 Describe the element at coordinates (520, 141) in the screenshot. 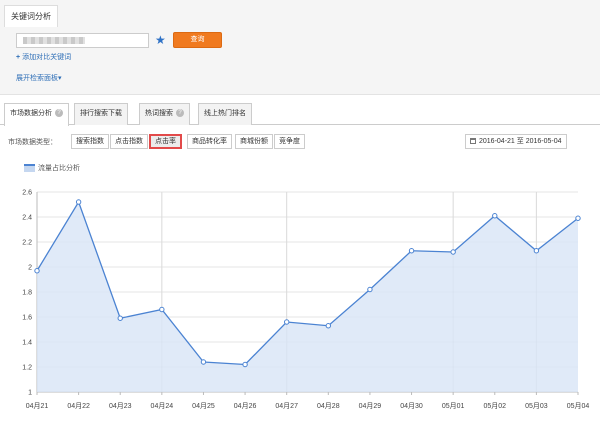

I see `date-separator: 至` at that location.